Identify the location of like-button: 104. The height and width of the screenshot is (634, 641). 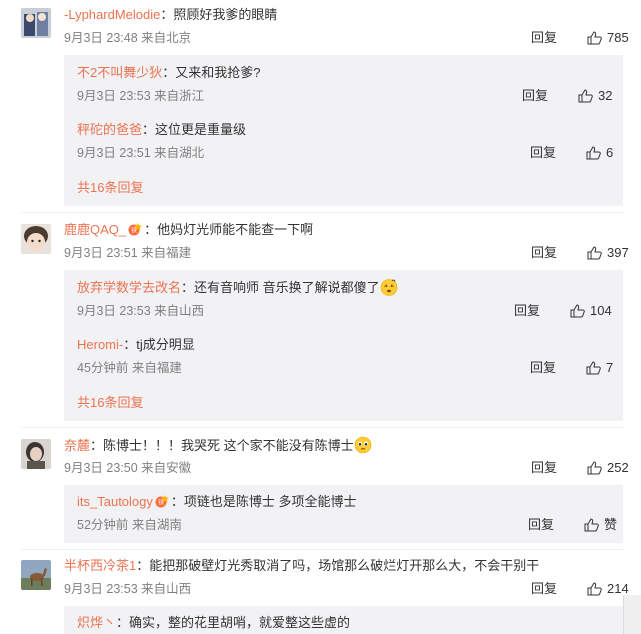
(591, 311).